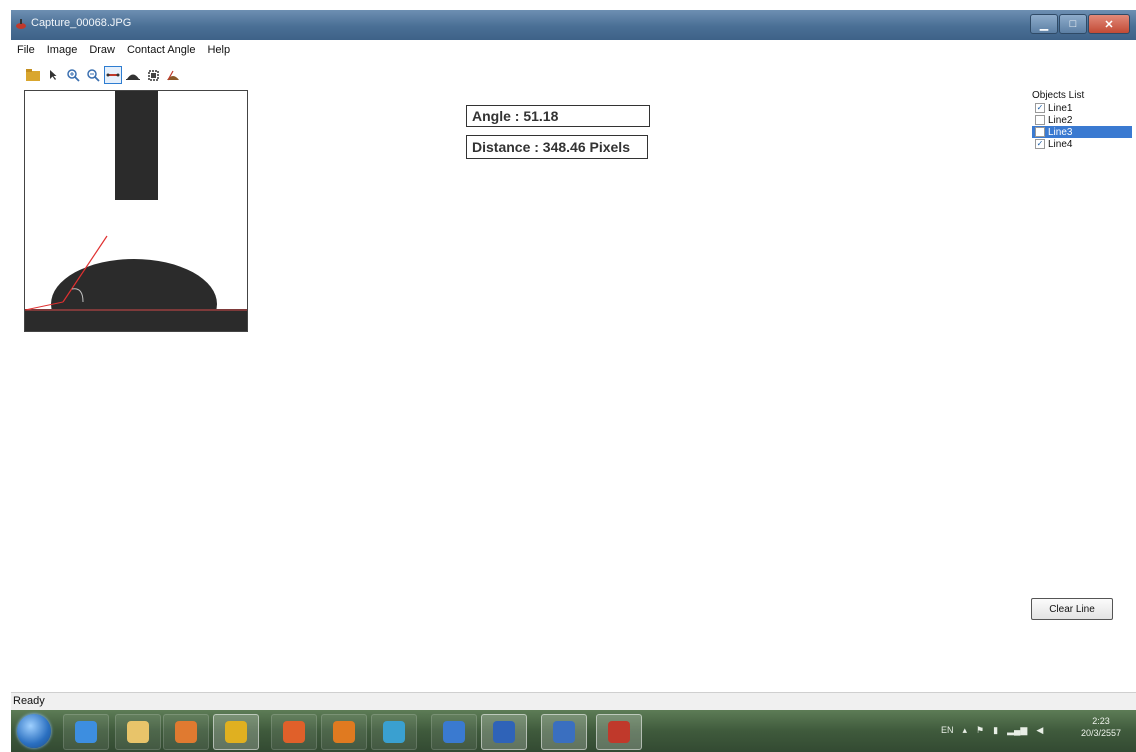 The height and width of the screenshot is (752, 1136). What do you see at coordinates (1040, 108) in the screenshot?
I see `checkbox-line1: ✓` at bounding box center [1040, 108].